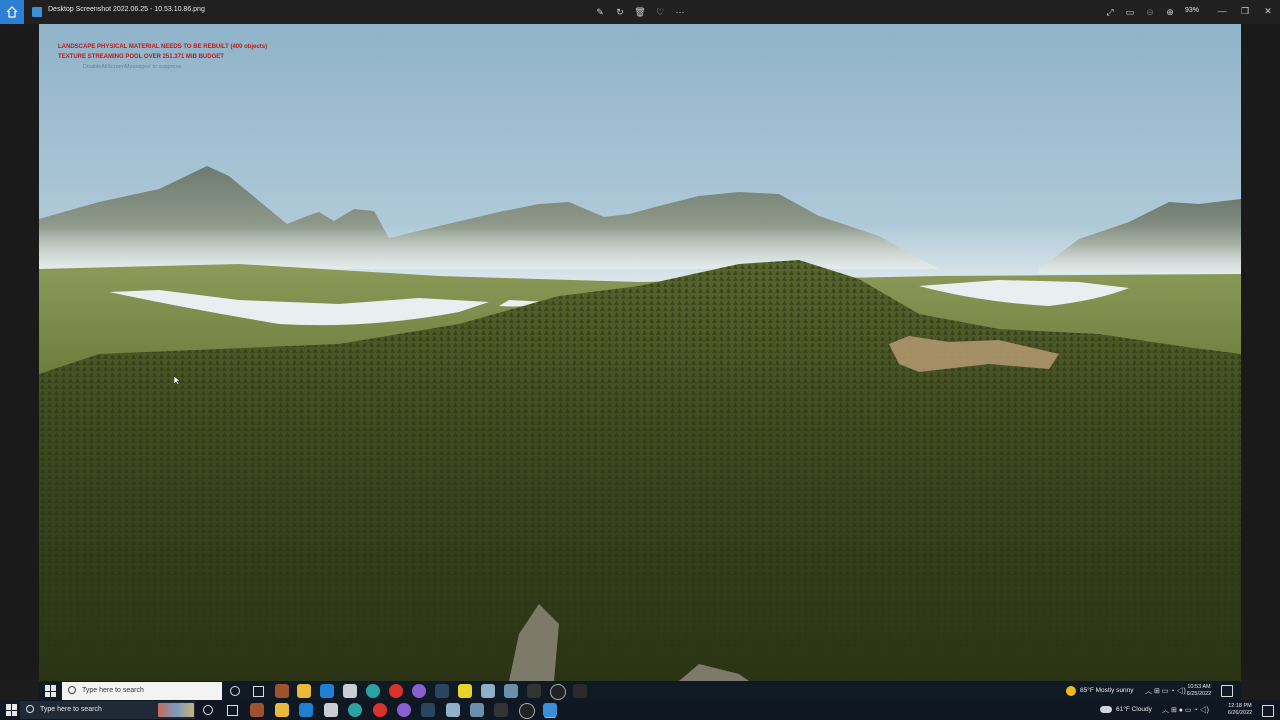 Image resolution: width=1280 pixels, height=720 pixels. Describe the element at coordinates (1106, 709) in the screenshot. I see `weather-cloud-icon` at that location.